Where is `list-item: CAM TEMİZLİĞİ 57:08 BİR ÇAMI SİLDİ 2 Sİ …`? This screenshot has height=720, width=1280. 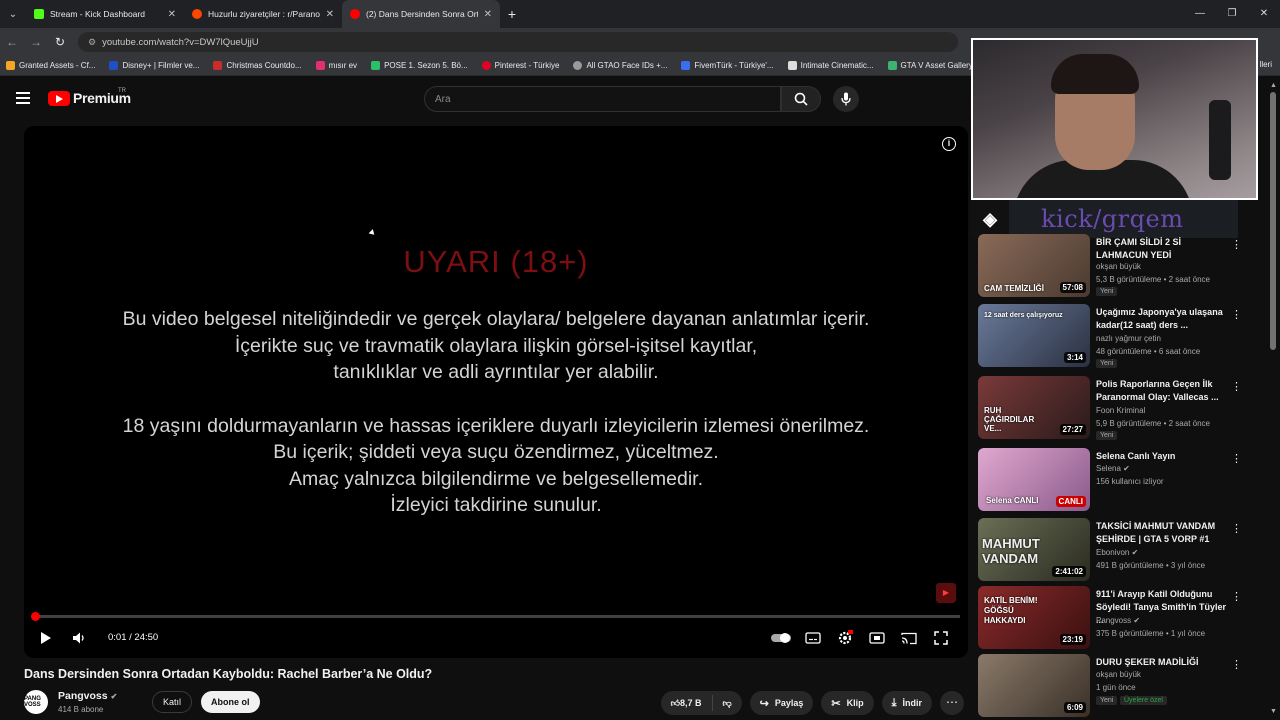 list-item: CAM TEMİZLİĞİ 57:08 BİR ÇAMI SİLDİ 2 Sİ … is located at coordinates (1113, 267).